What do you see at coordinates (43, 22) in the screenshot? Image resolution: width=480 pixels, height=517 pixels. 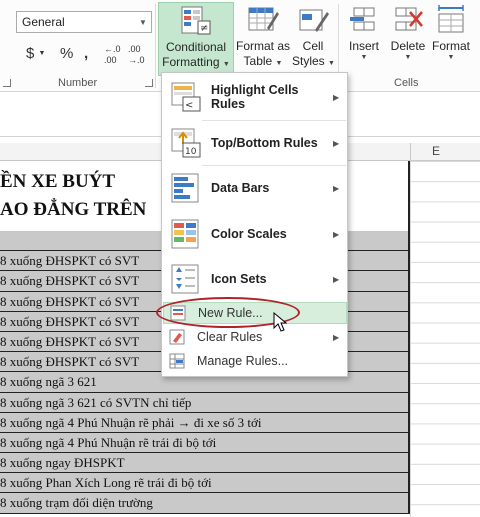 I see `number-format-value: General` at bounding box center [43, 22].